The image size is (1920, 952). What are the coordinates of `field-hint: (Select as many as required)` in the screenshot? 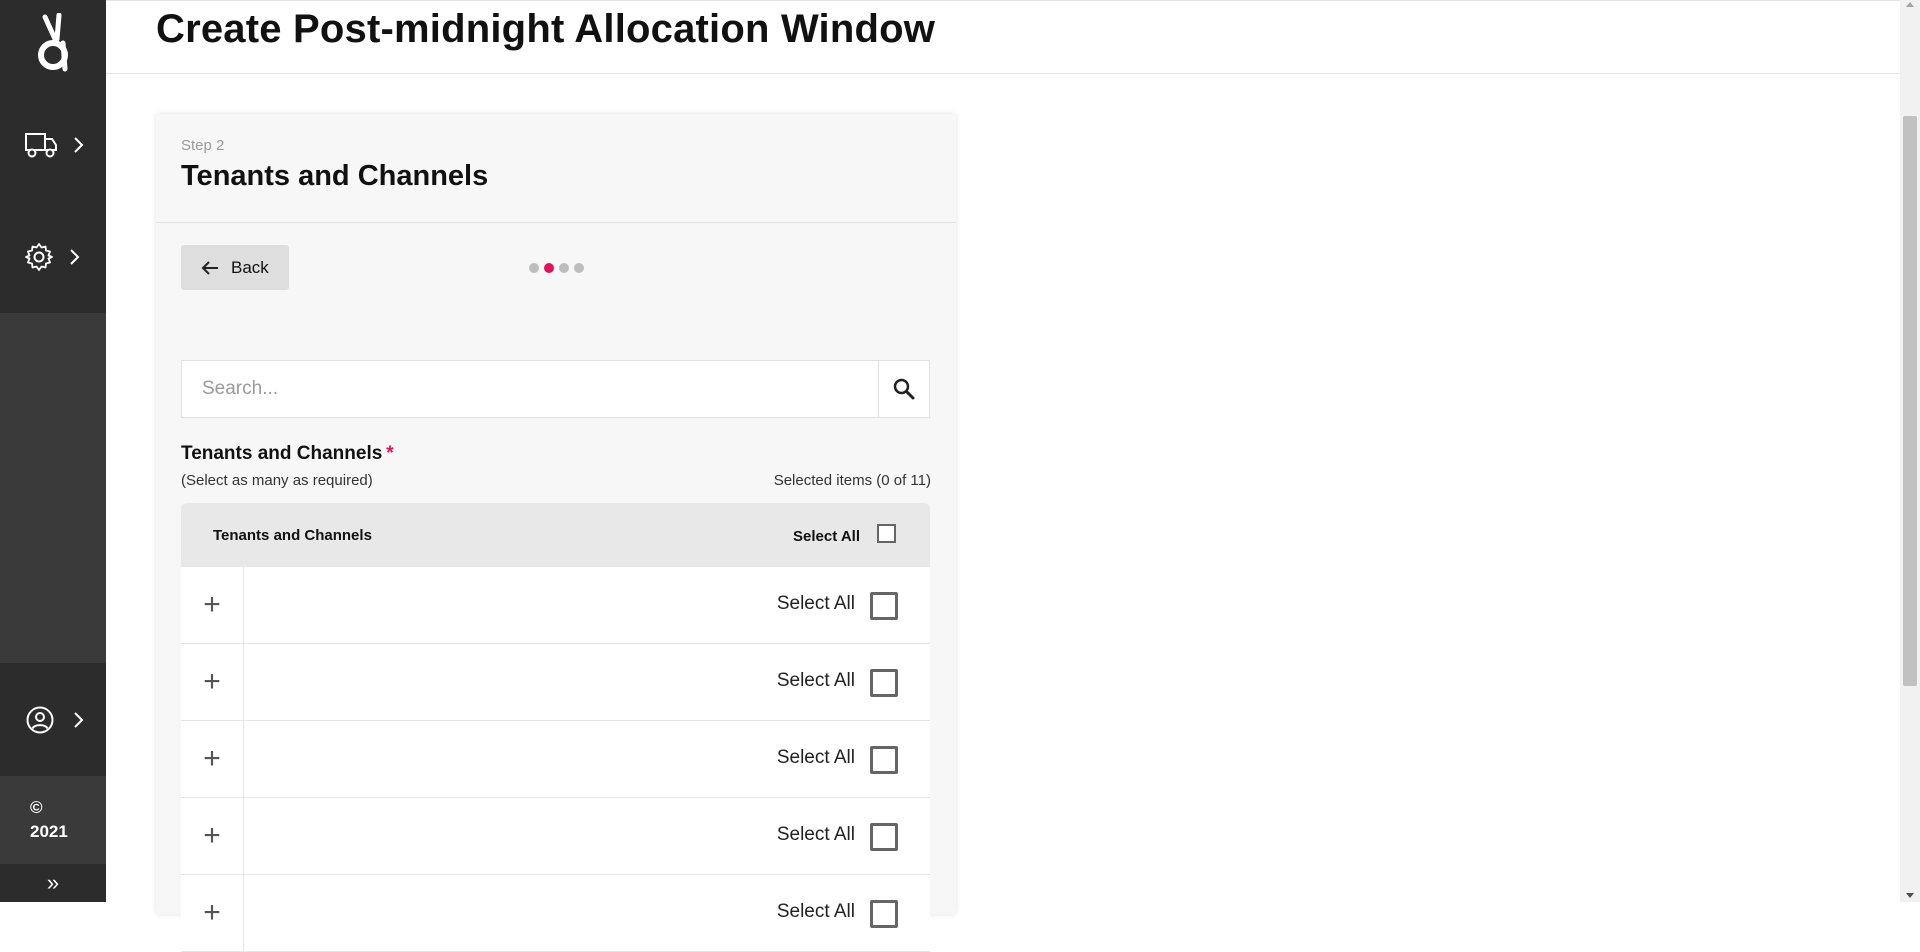 It's located at (277, 480).